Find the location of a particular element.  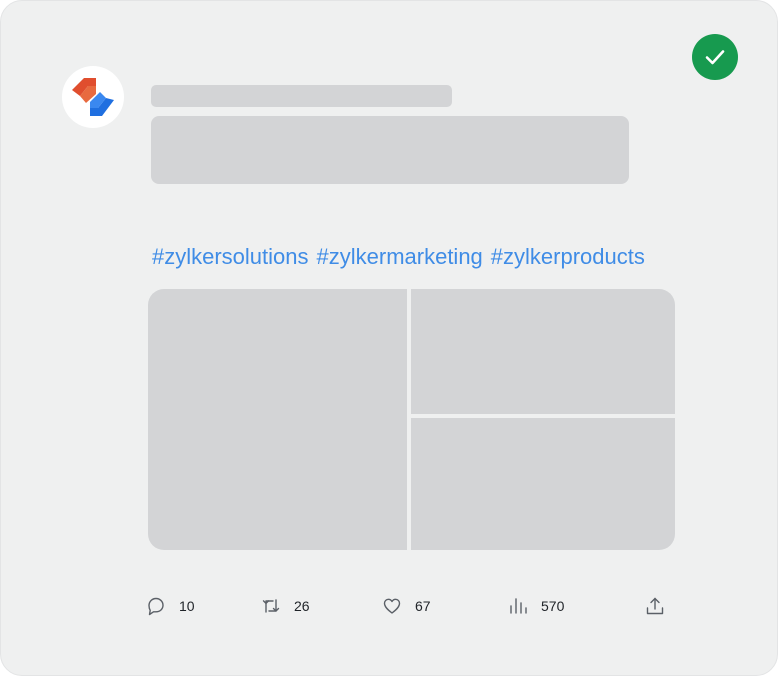

views-icon is located at coordinates (518, 606).